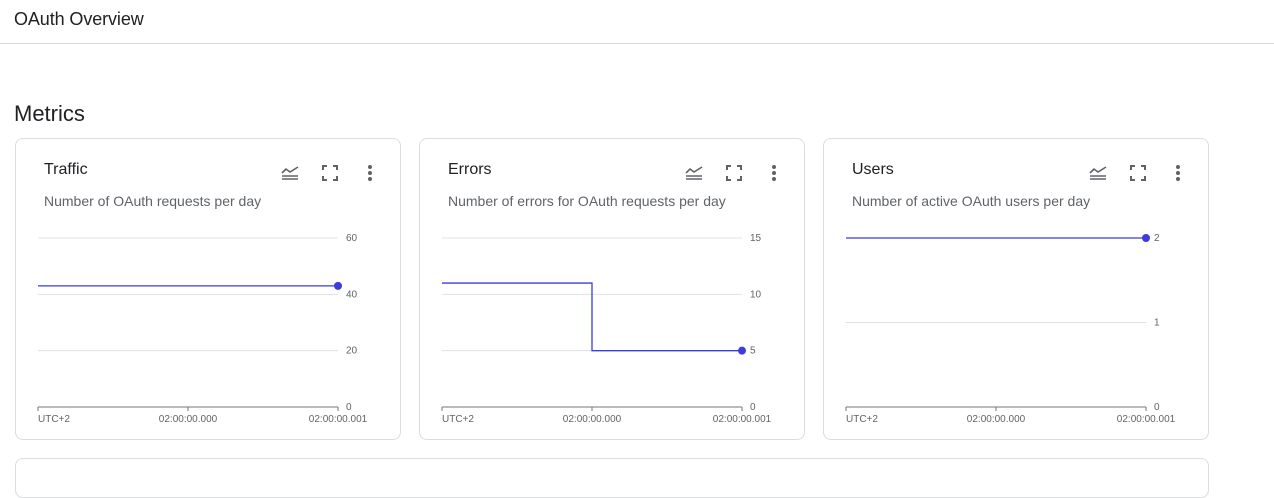 This screenshot has width=1274, height=498. Describe the element at coordinates (352, 294) in the screenshot. I see `y-tick-label: 40` at that location.